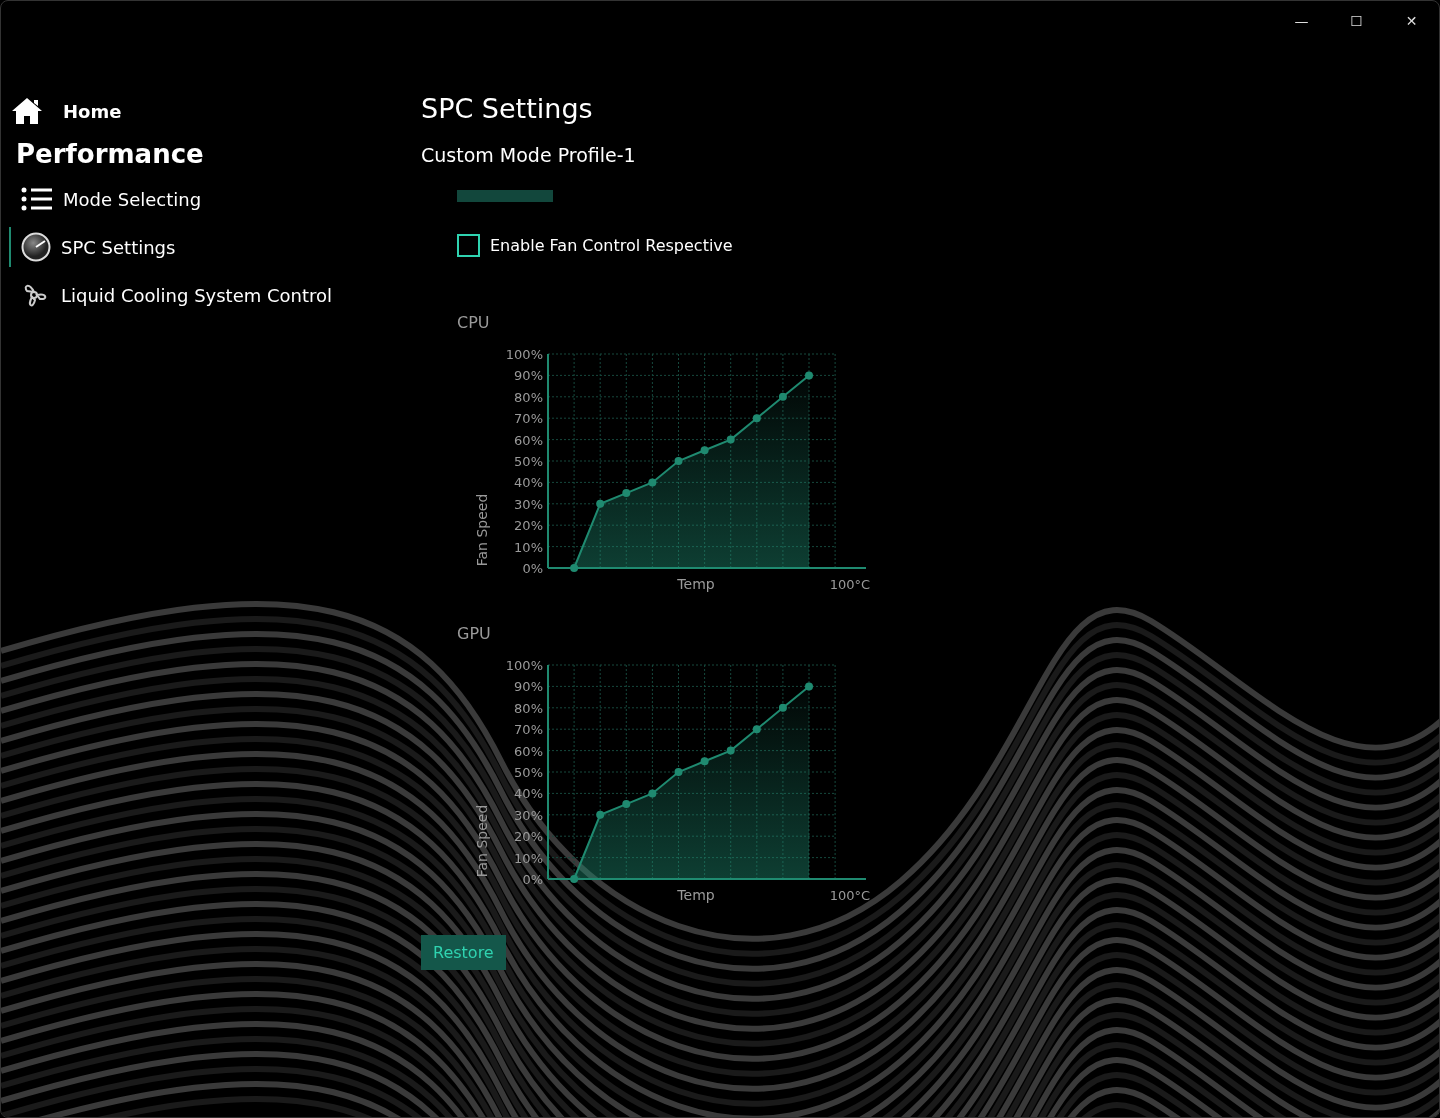 This screenshot has width=1440, height=1118. I want to click on page-title: SPC Settings, so click(507, 108).